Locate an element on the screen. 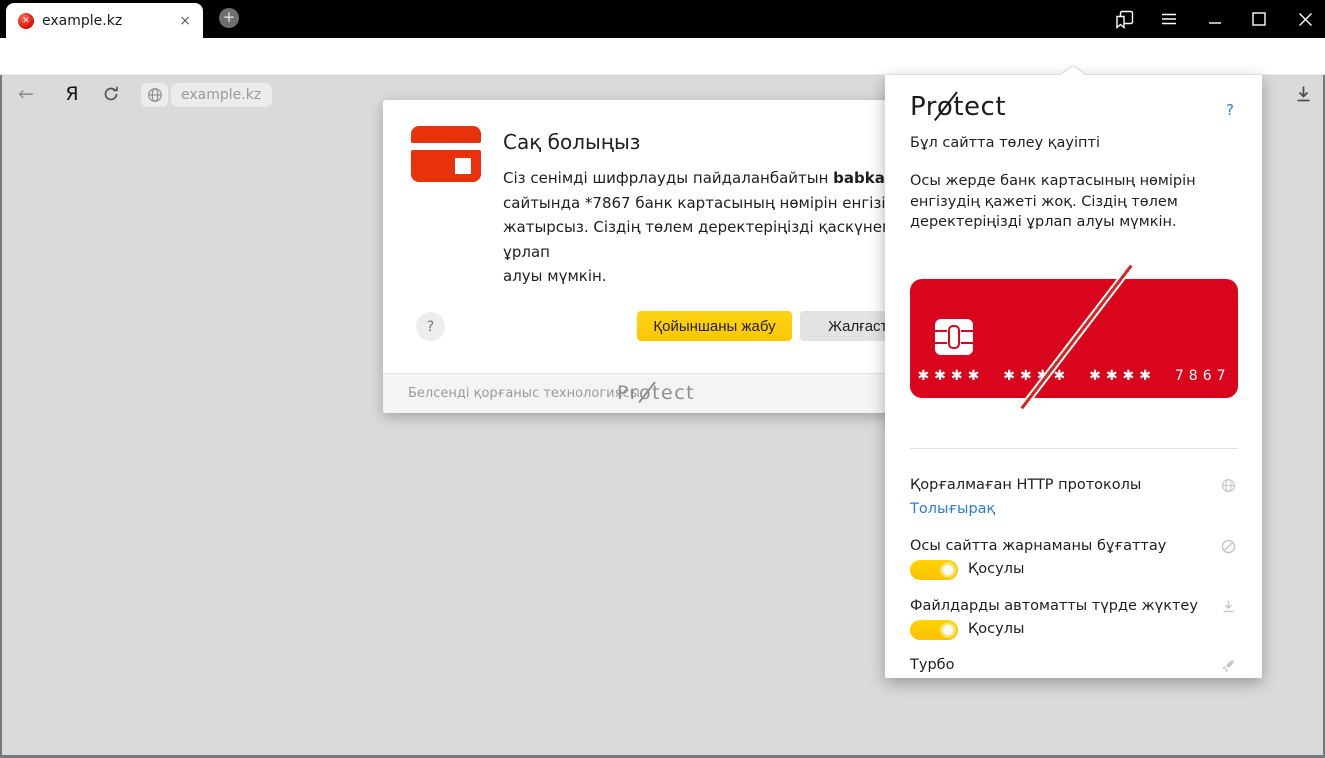  autodownload-toggle is located at coordinates (934, 630).